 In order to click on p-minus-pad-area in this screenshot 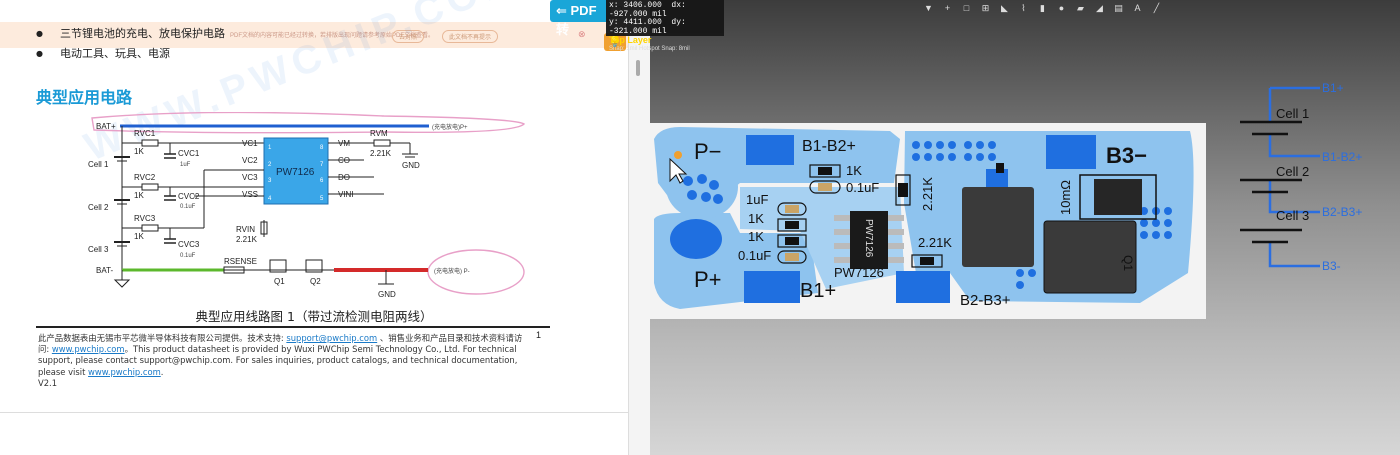, I will do `click(702, 187)`.